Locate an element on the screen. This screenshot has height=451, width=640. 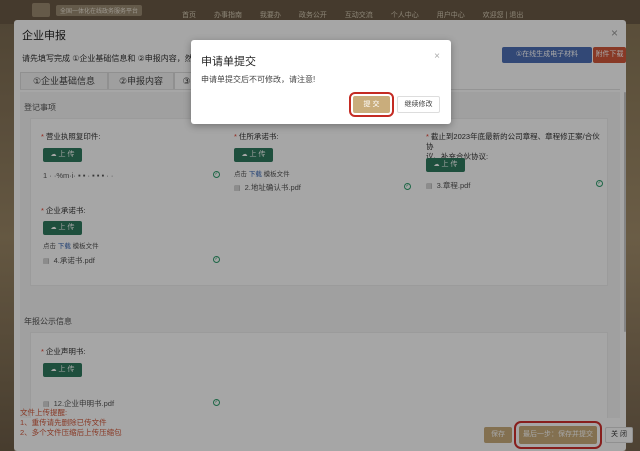
confirm-submit-button: 提 交 is located at coordinates (371, 104).